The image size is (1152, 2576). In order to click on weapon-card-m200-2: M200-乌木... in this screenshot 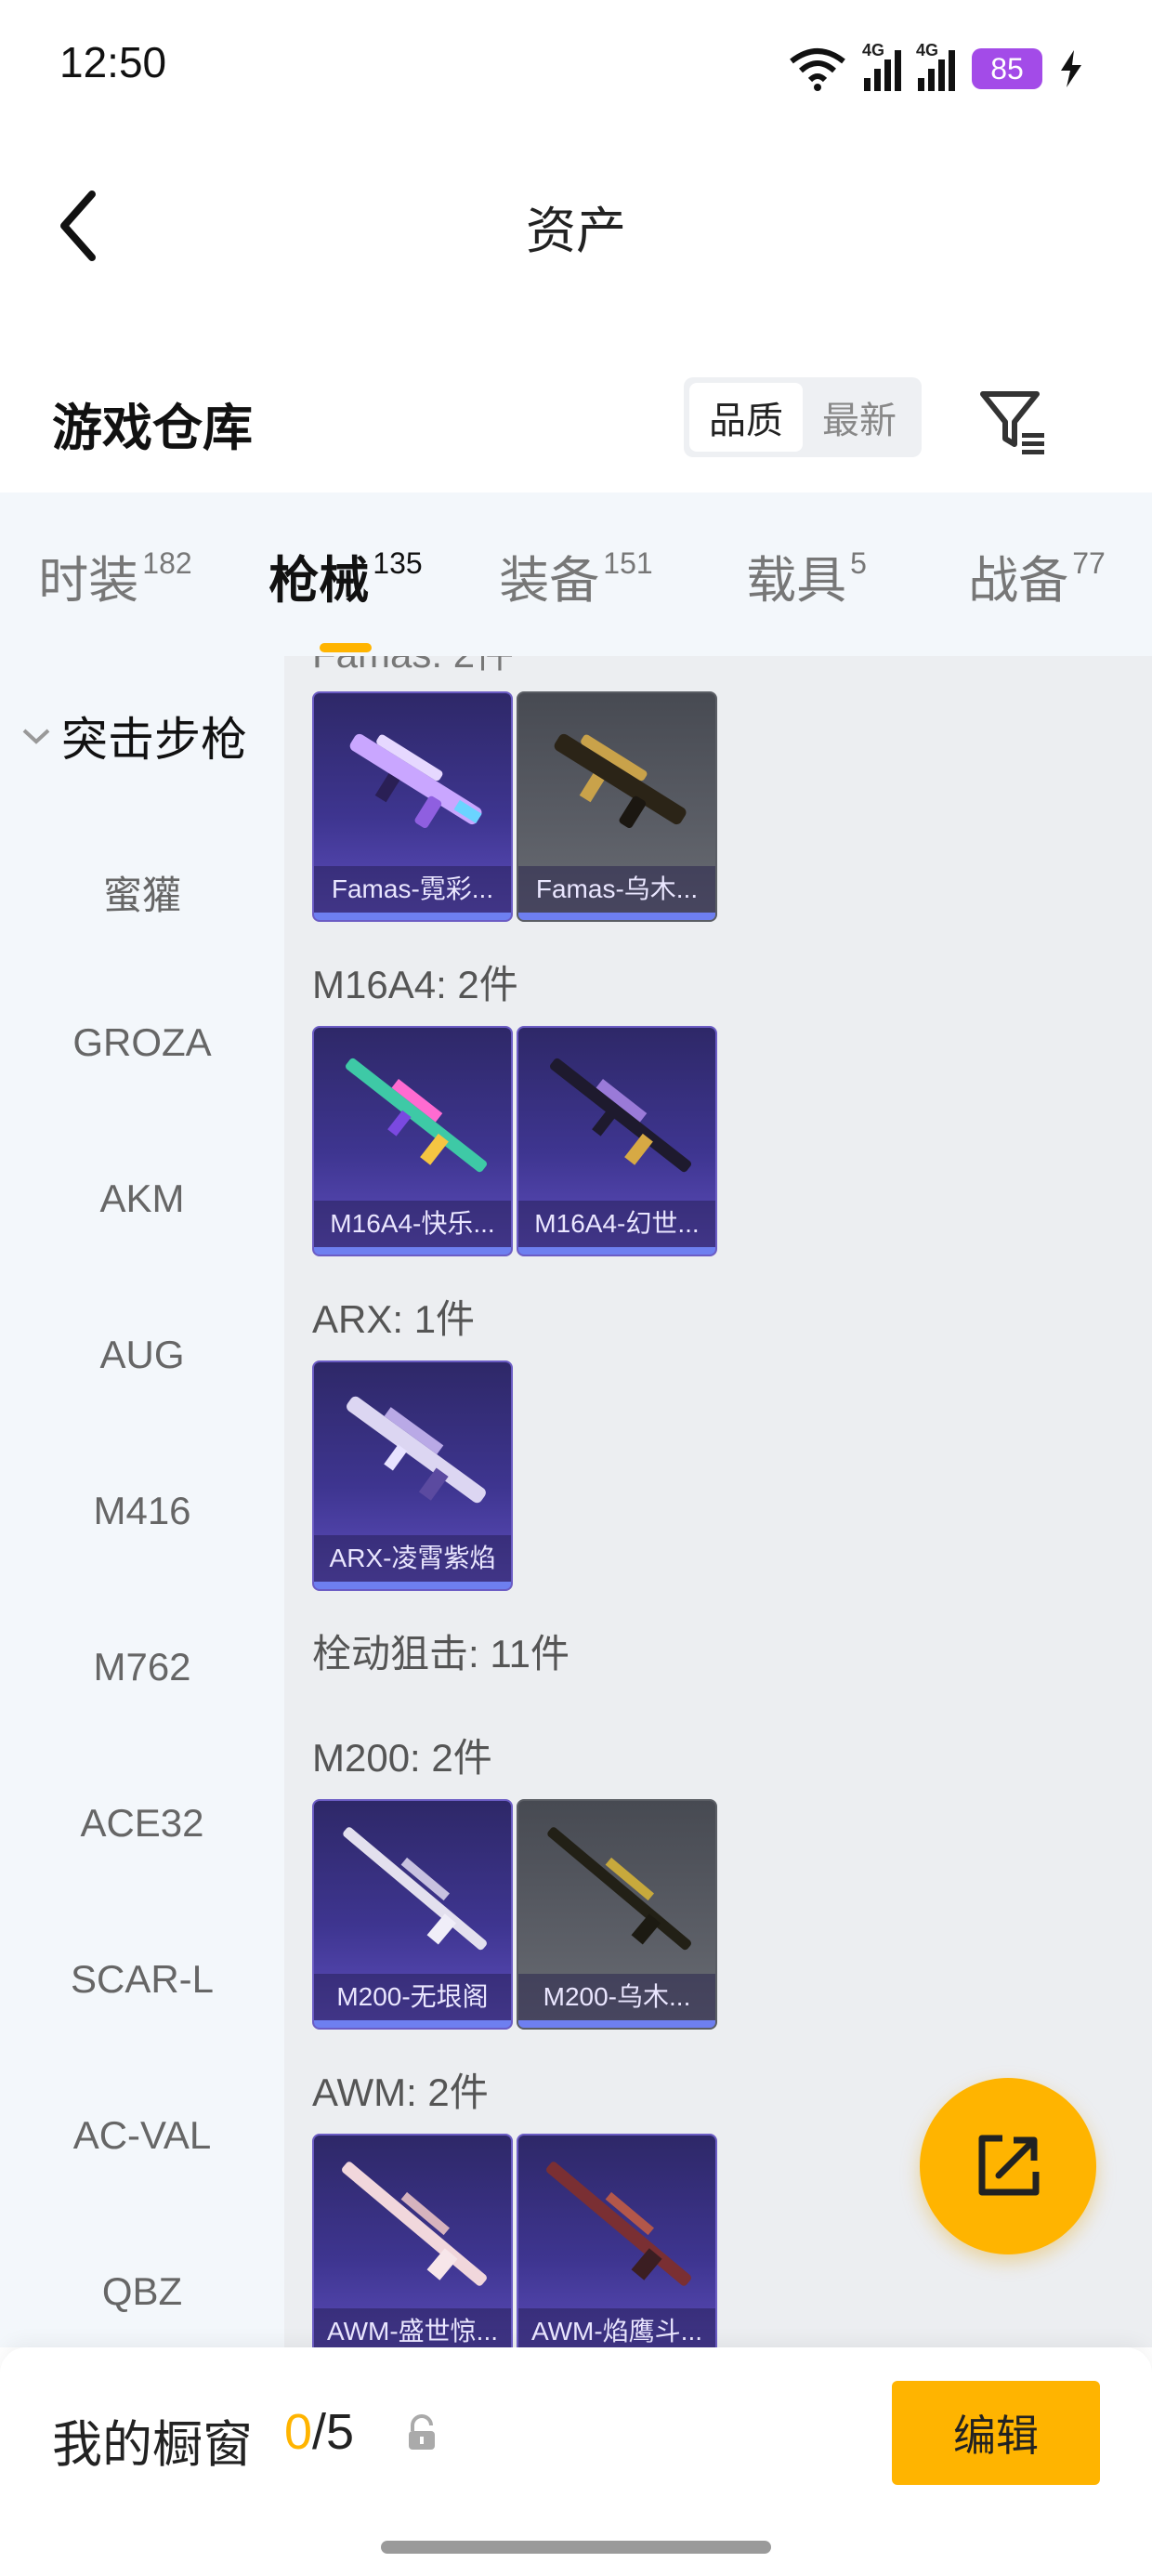, I will do `click(617, 1914)`.